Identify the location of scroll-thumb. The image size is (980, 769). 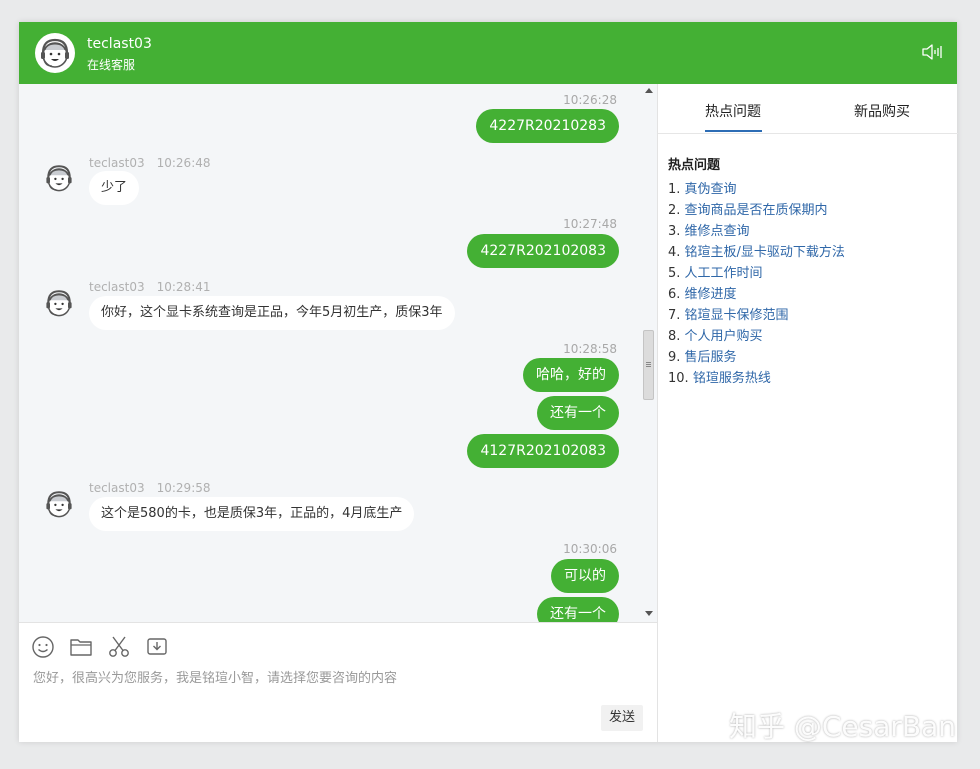
(648, 365).